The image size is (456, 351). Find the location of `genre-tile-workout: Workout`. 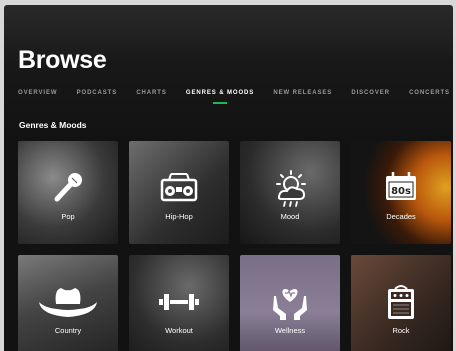

genre-tile-workout: Workout is located at coordinates (179, 303).